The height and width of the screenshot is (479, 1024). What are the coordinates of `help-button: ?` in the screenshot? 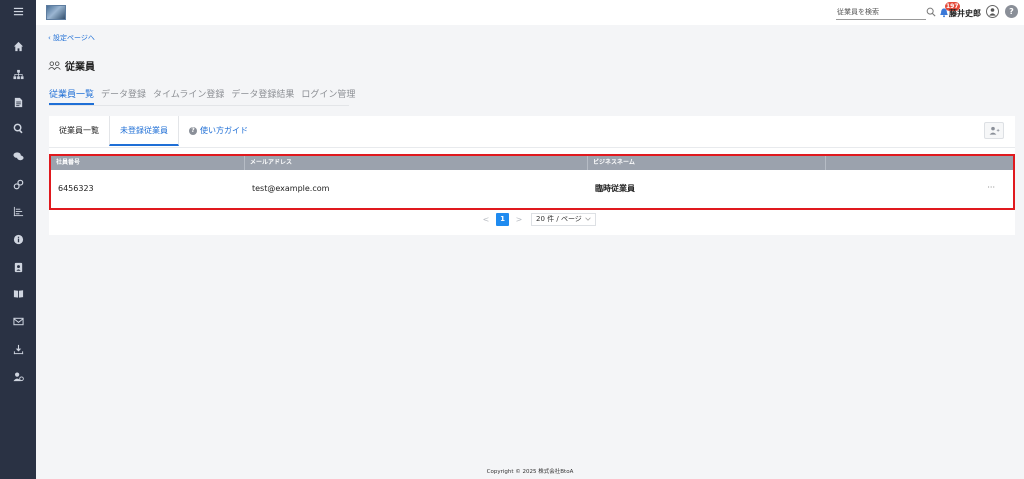 It's located at (1011, 11).